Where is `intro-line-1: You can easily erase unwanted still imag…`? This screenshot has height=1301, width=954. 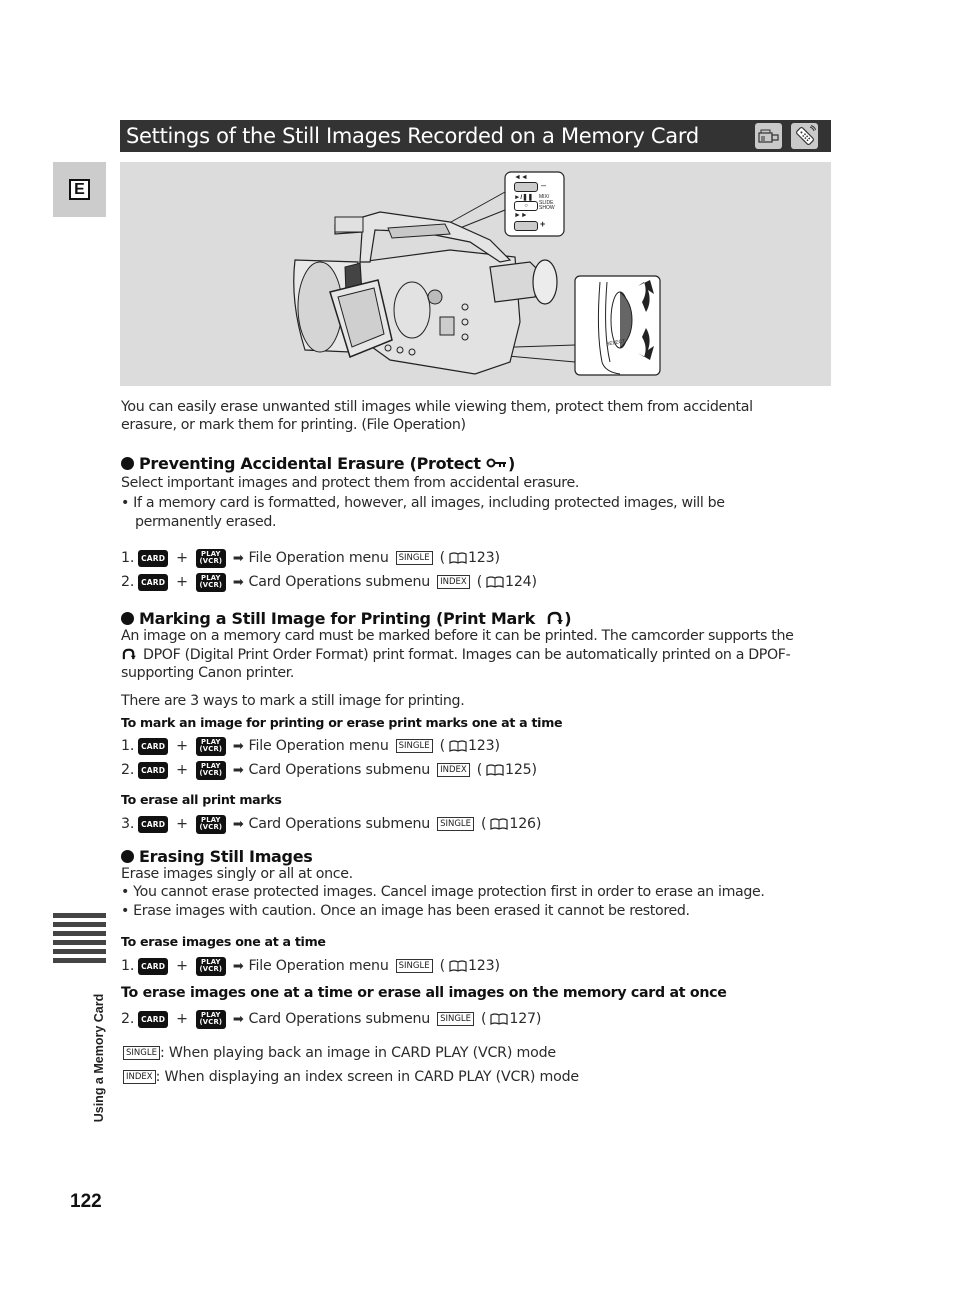 intro-line-1: You can easily erase unwanted still imag… is located at coordinates (437, 407).